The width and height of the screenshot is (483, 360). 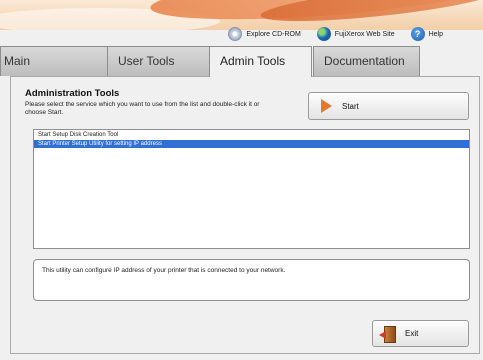 What do you see at coordinates (412, 333) in the screenshot?
I see `exit-button-label: Exit` at bounding box center [412, 333].